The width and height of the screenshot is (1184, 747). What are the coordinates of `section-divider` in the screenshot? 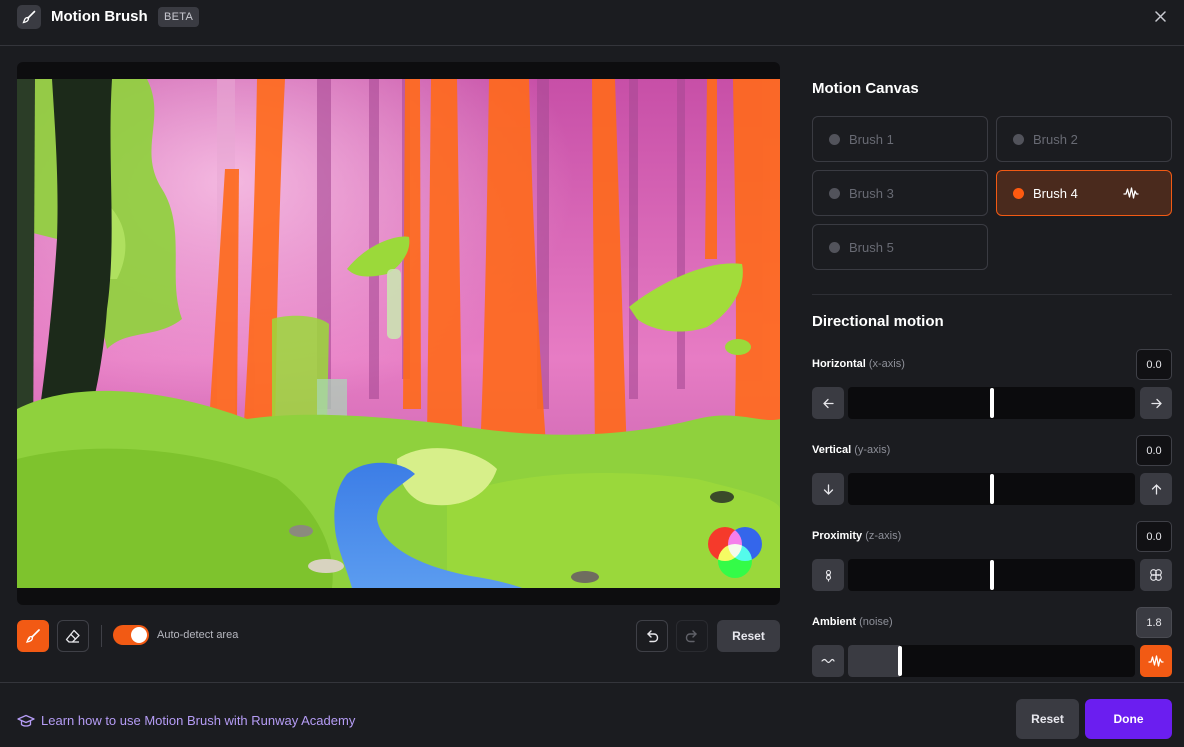 It's located at (992, 294).